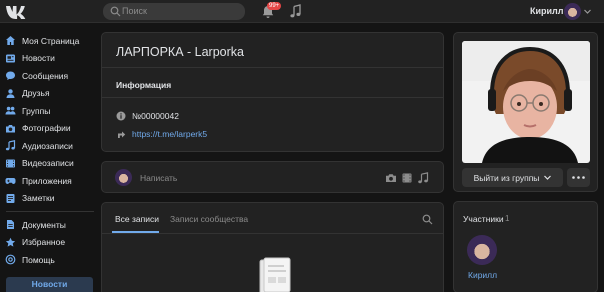 The height and width of the screenshot is (292, 604). What do you see at coordinates (526, 102) in the screenshot?
I see `group-photo` at bounding box center [526, 102].